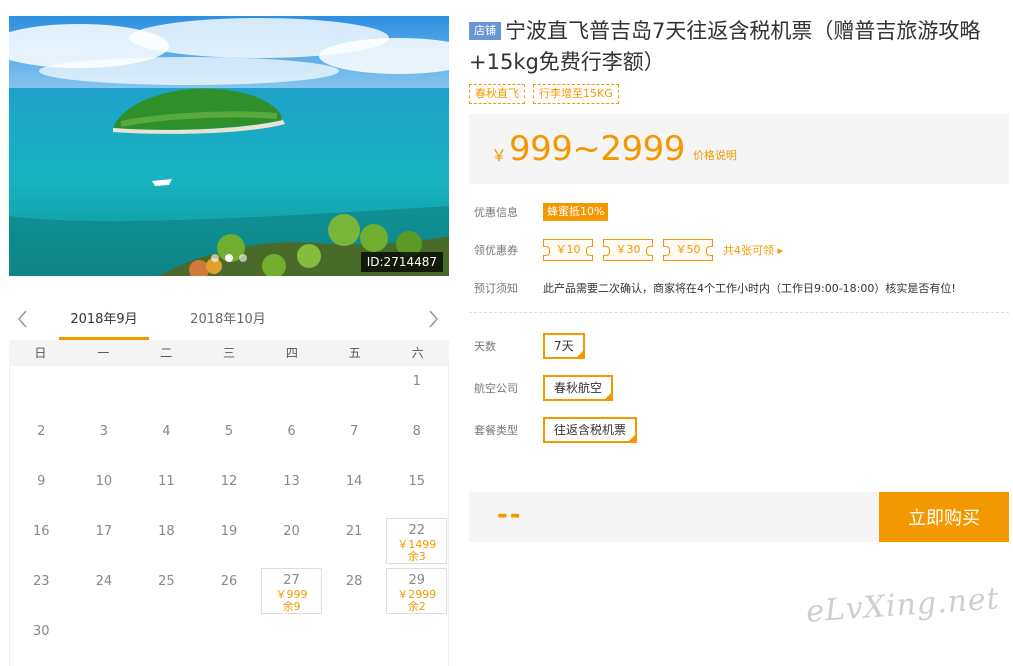  What do you see at coordinates (739, 388) in the screenshot?
I see `option-airline-row: 航空公司 春秋航空` at bounding box center [739, 388].